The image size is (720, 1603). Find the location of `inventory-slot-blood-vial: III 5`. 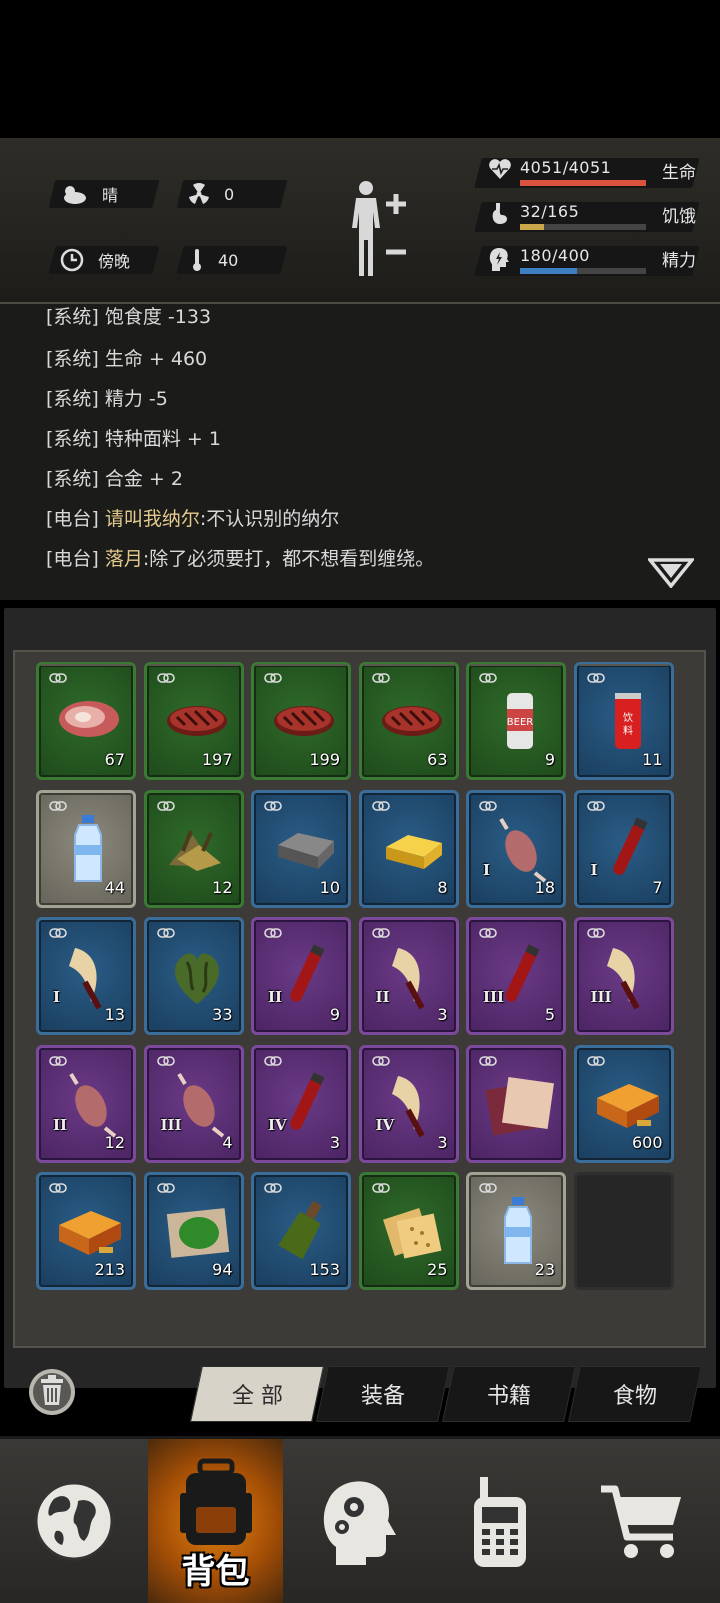

inventory-slot-blood-vial: III 5 is located at coordinates (516, 976).